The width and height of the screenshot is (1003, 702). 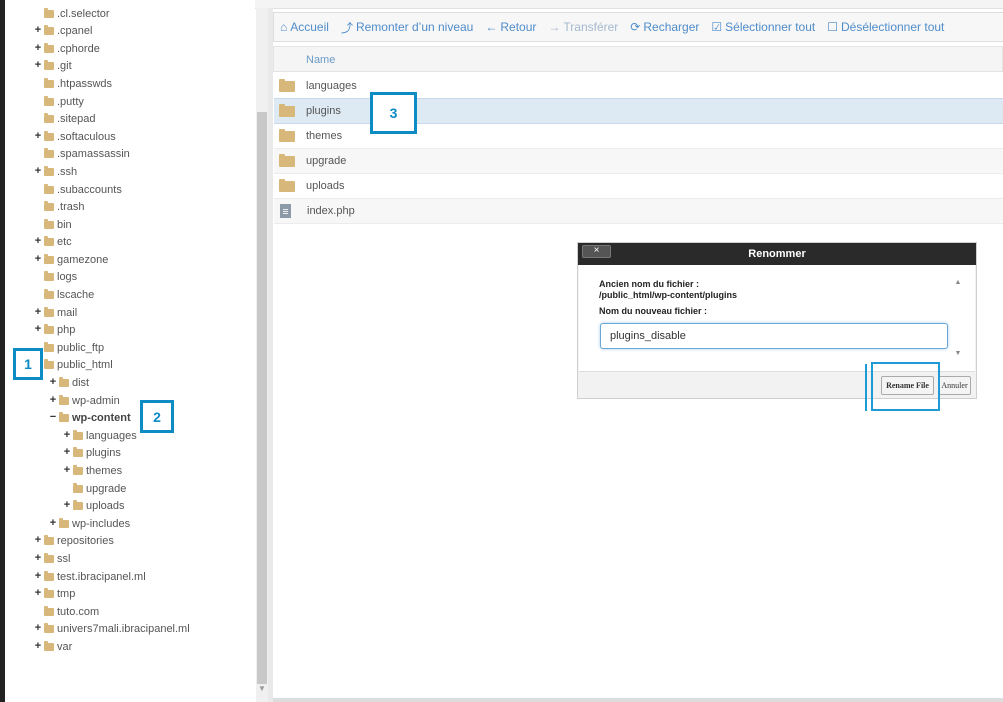 What do you see at coordinates (77, 189) in the screenshot?
I see `tree-item: .subaccounts` at bounding box center [77, 189].